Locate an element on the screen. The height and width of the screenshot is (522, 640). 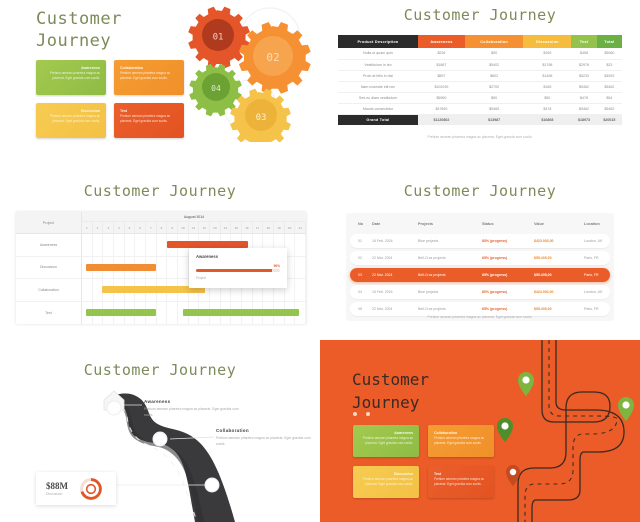
column-header-projects: Projects is located at coordinates (425, 224).